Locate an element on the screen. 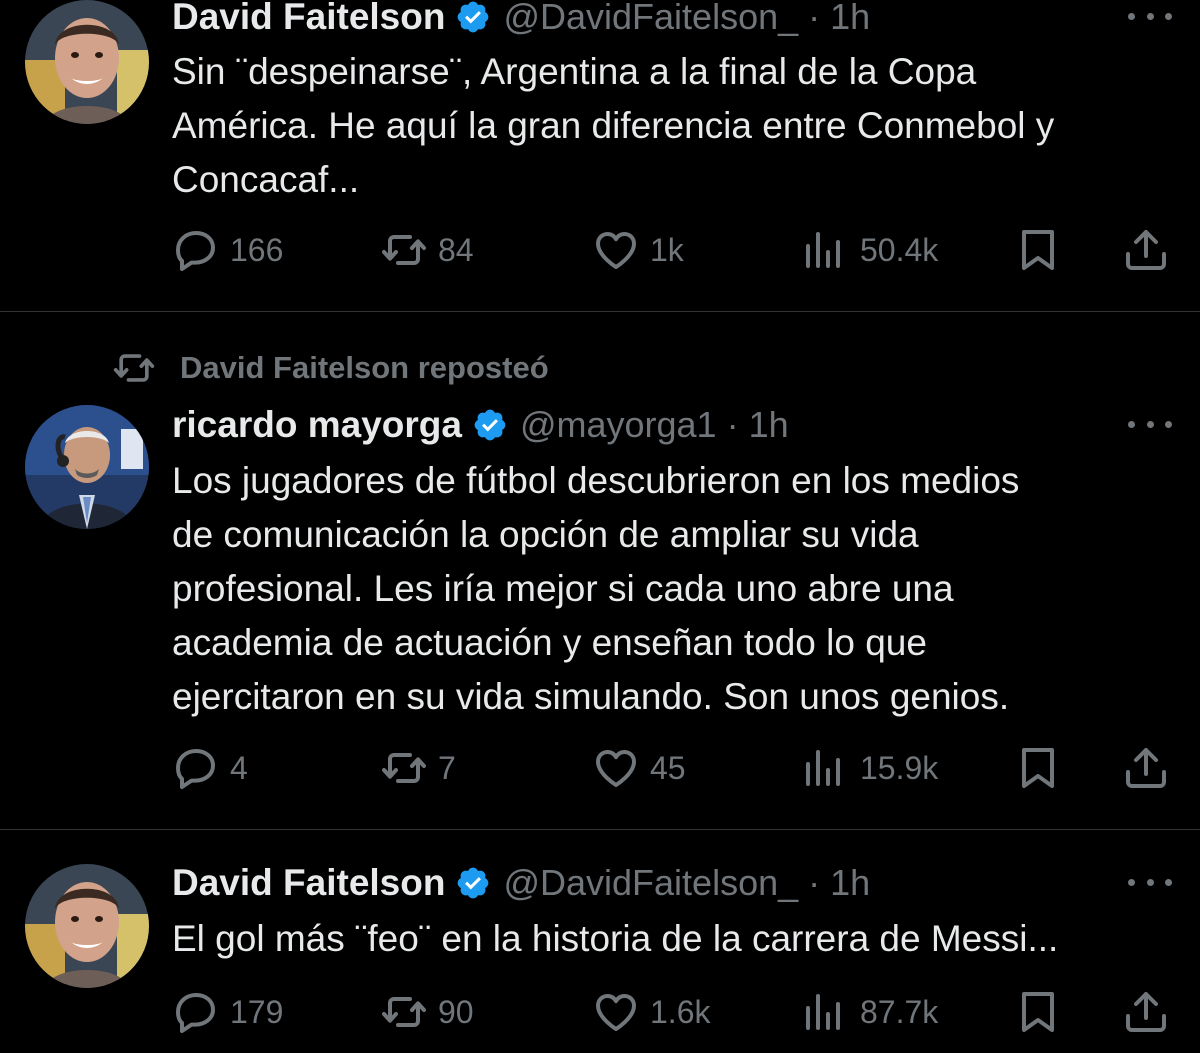  reply-button: 4 is located at coordinates (210, 768).